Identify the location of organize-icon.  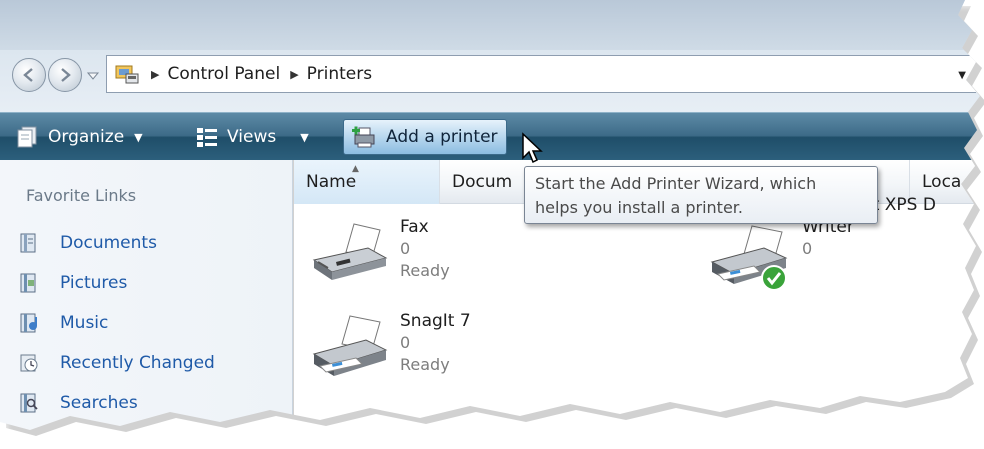
(27, 137).